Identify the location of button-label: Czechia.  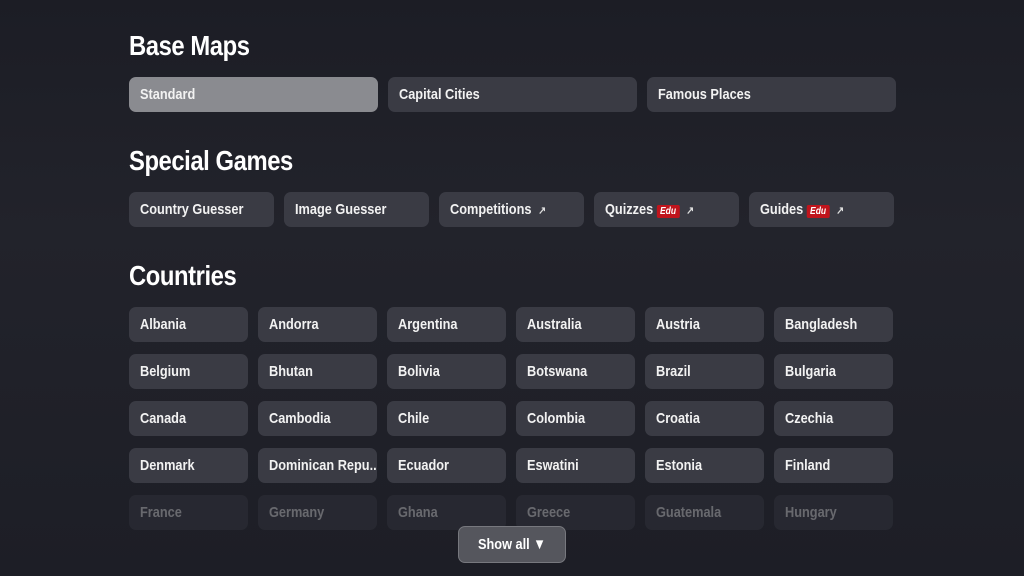
(809, 418).